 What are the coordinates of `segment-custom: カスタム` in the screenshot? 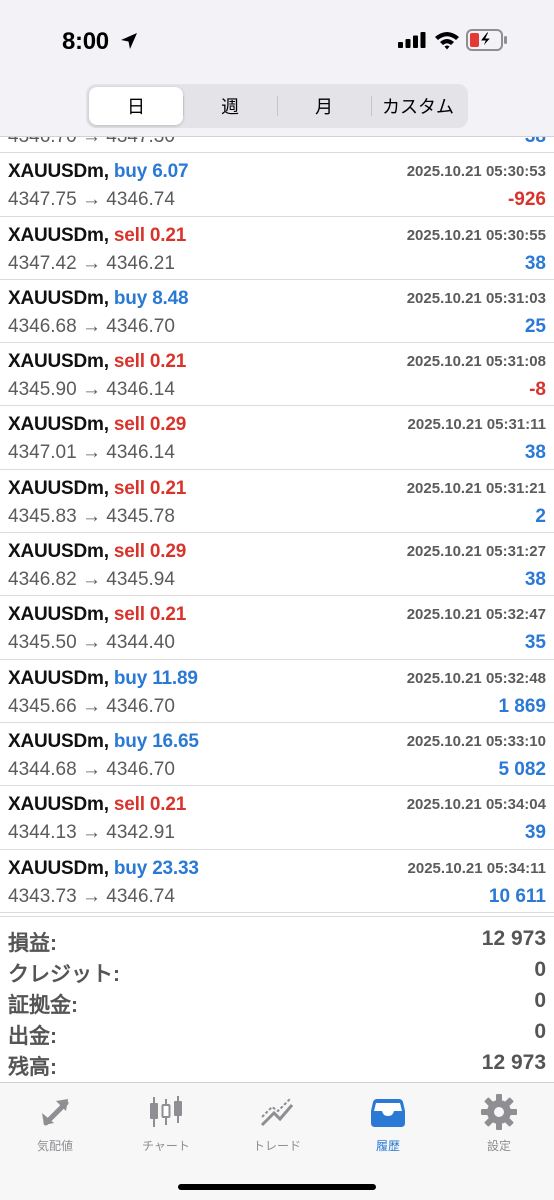 It's located at (418, 106).